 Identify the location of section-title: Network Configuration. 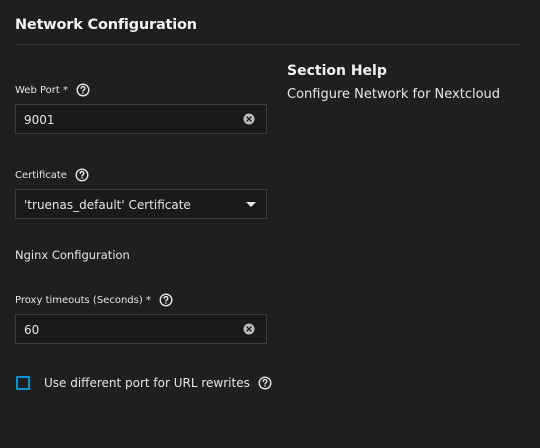
(106, 25).